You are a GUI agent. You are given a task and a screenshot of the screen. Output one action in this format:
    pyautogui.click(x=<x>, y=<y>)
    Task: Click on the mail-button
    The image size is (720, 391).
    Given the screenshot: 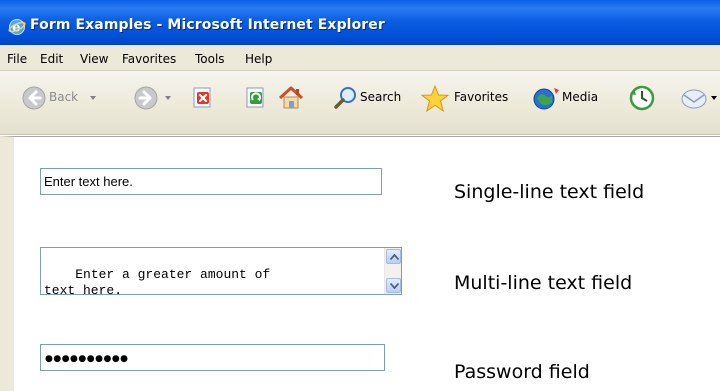 What is the action you would take?
    pyautogui.click(x=700, y=103)
    